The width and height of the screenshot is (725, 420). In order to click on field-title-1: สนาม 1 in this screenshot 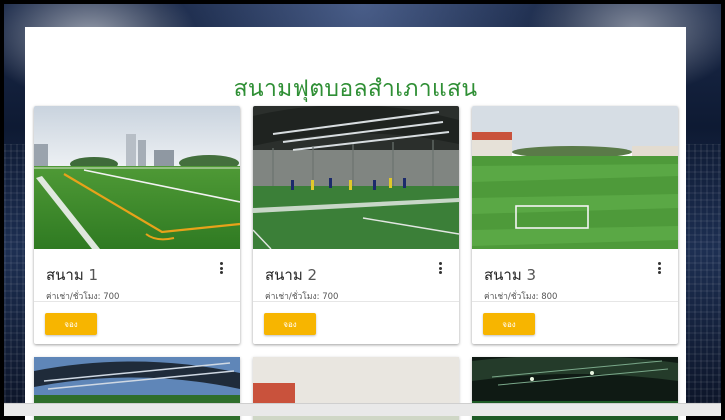, I will do `click(72, 275)`.